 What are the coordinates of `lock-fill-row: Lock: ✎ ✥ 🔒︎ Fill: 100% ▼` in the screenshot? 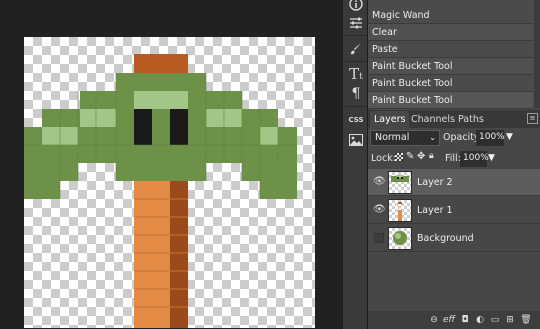 It's located at (454, 160).